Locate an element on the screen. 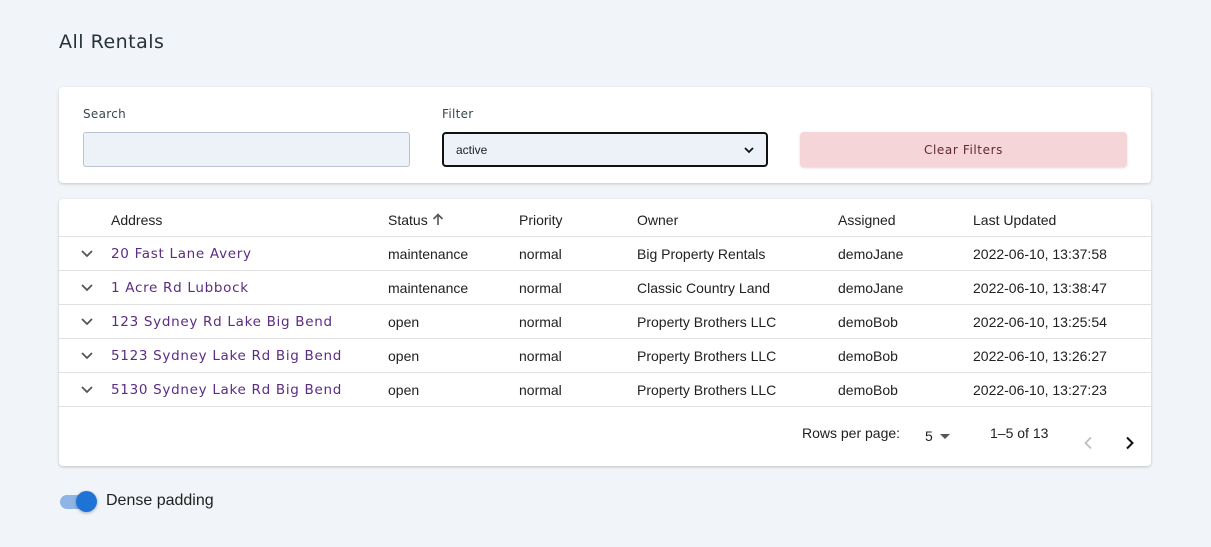  rows-per-page-select: 5 is located at coordinates (937, 436).